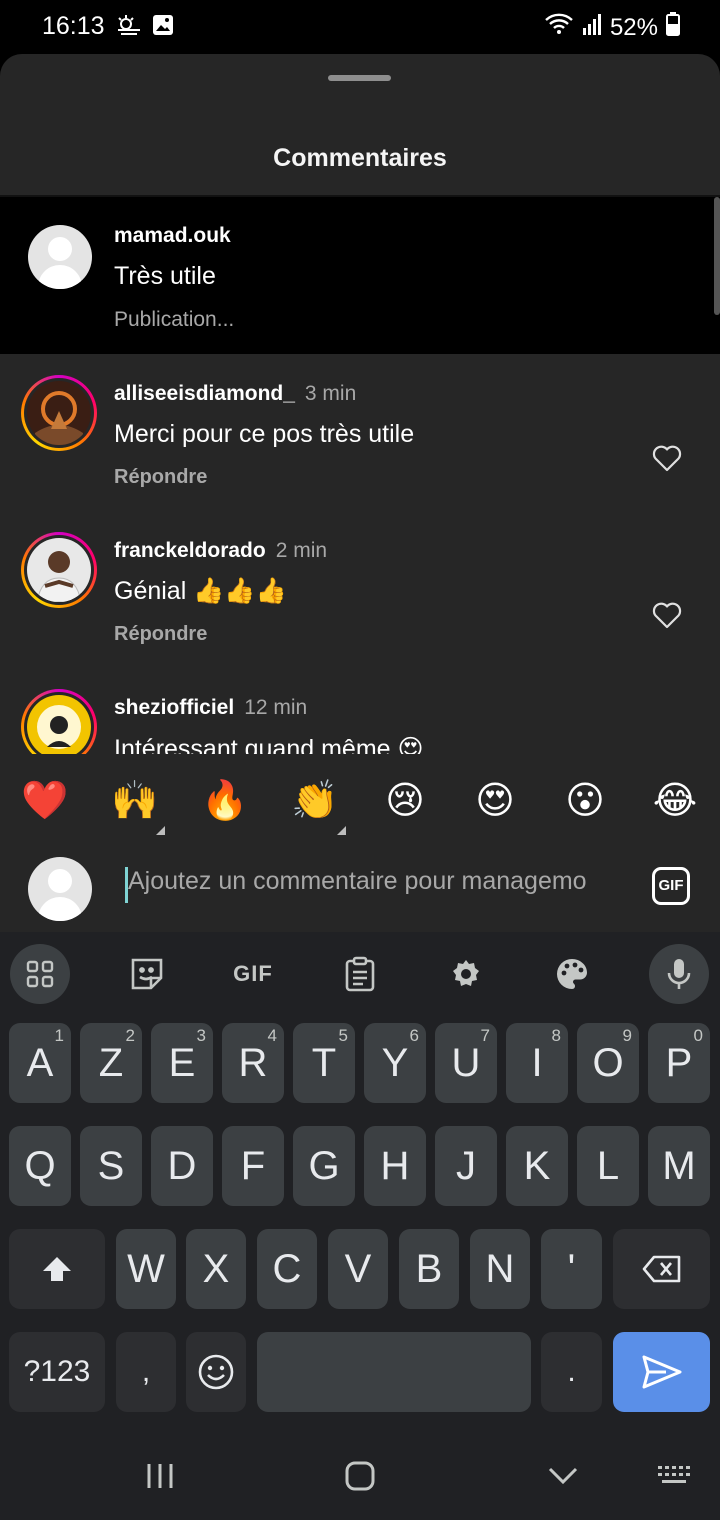  I want to click on send-key, so click(661, 1372).